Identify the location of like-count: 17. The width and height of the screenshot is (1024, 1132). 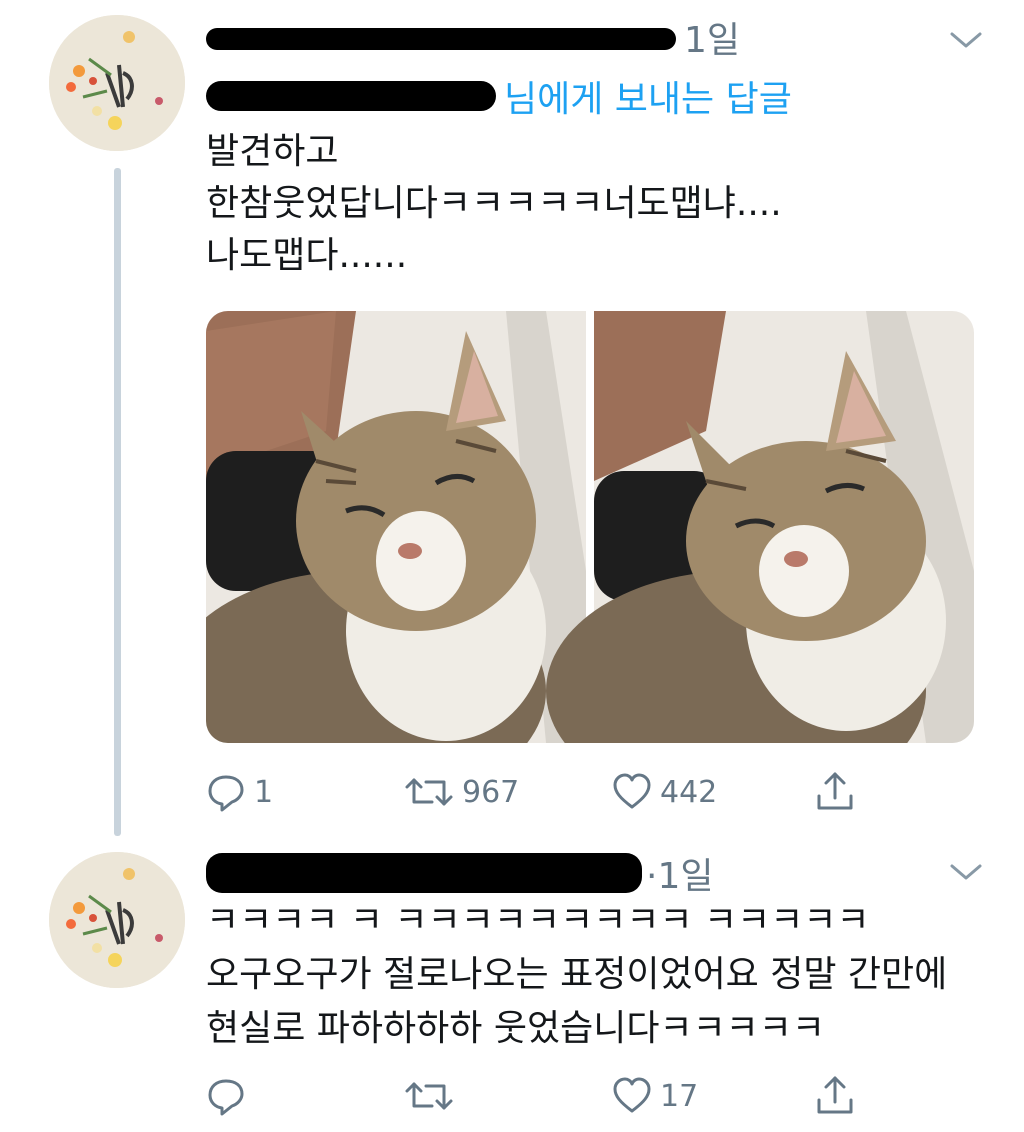
(679, 1096).